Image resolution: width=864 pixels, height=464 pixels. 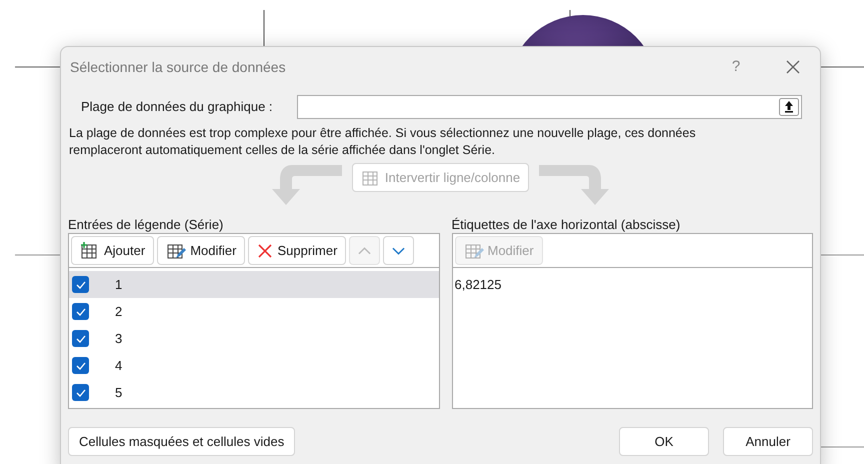 I want to click on down-chevron-icon, so click(x=399, y=251).